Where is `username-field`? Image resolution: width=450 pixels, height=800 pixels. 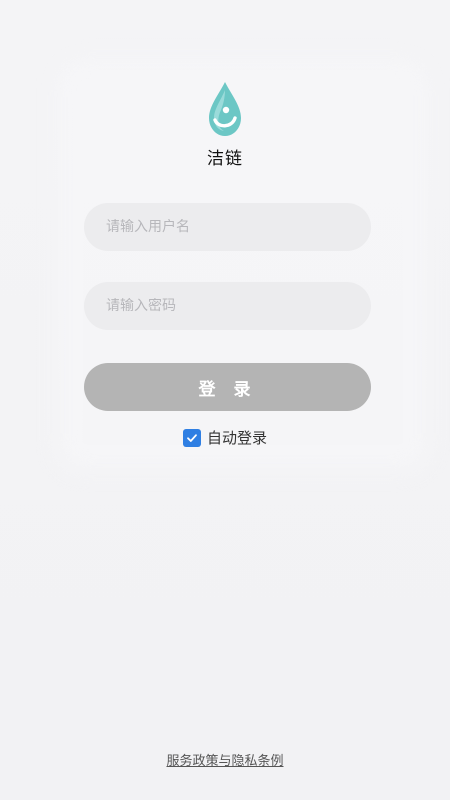
username-field is located at coordinates (227, 227).